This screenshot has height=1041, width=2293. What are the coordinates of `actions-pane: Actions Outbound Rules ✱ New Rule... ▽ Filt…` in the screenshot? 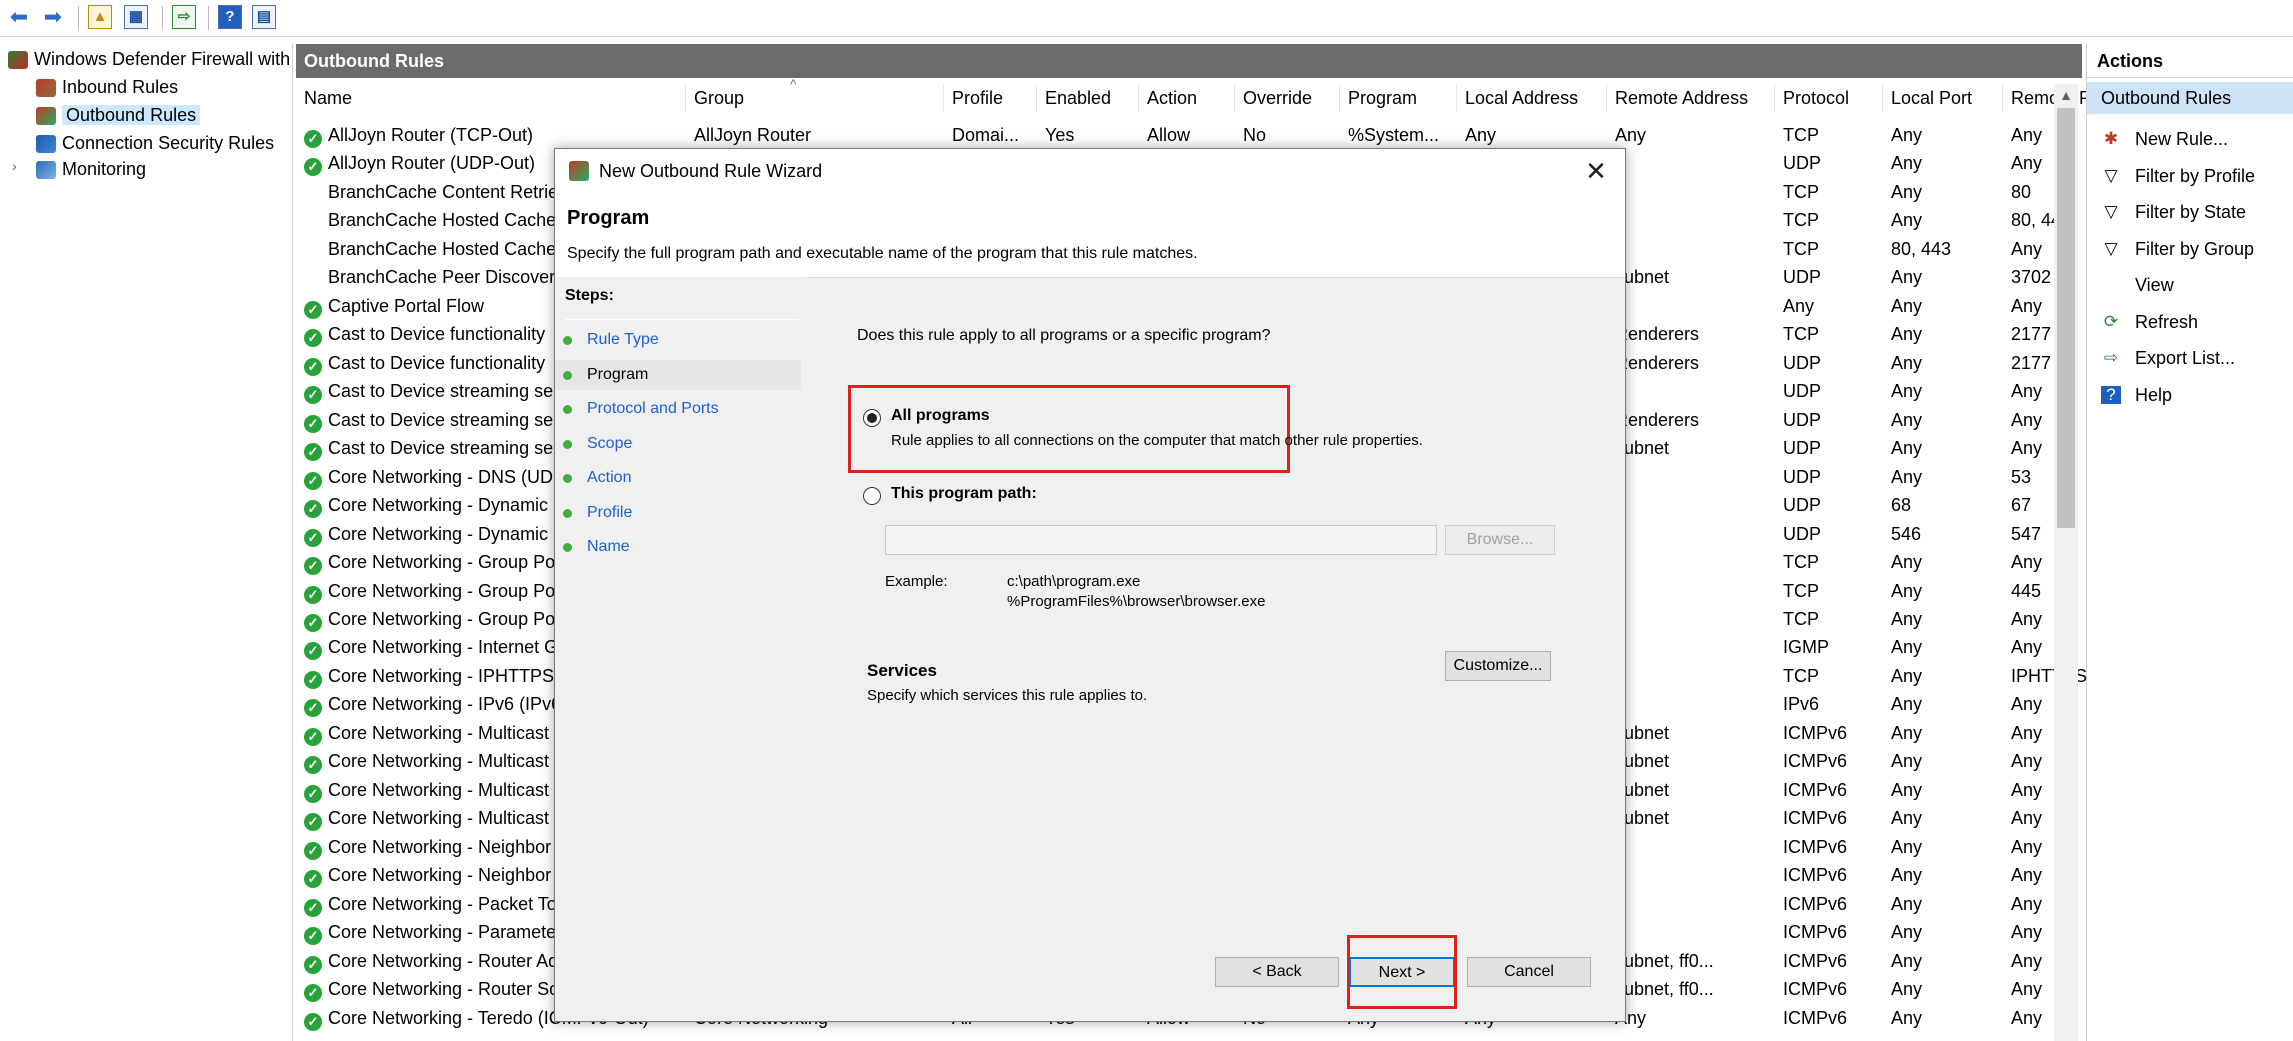 It's located at (2189, 542).